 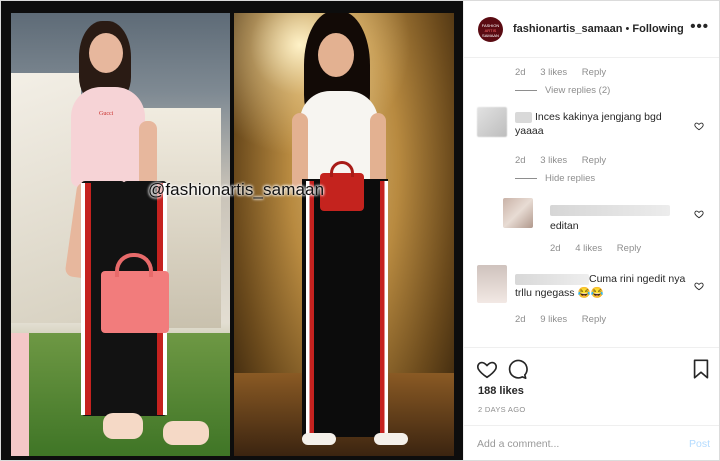 What do you see at coordinates (236, 189) in the screenshot?
I see `watermark-caption: @fashionartis_samaan` at bounding box center [236, 189].